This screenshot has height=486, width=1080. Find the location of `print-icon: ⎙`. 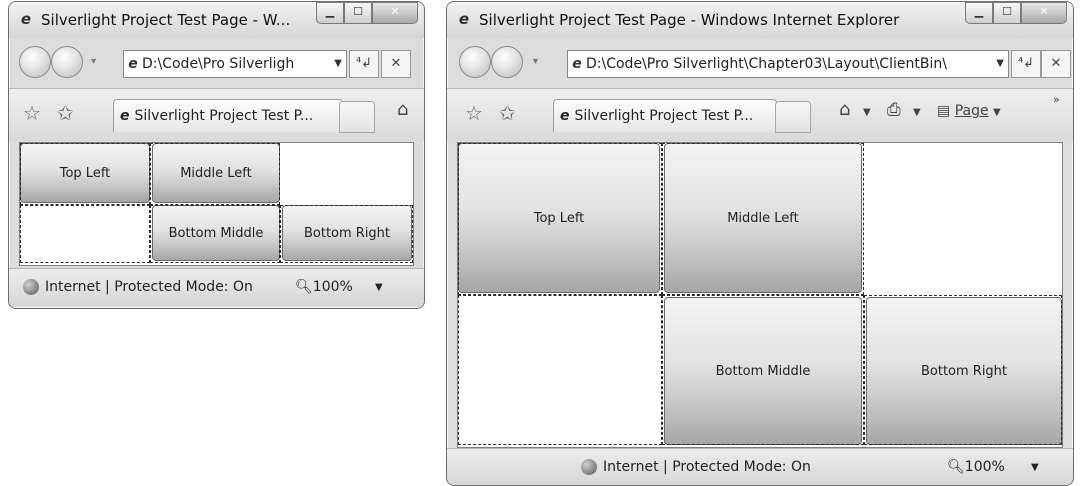

print-icon: ⎙ is located at coordinates (894, 110).